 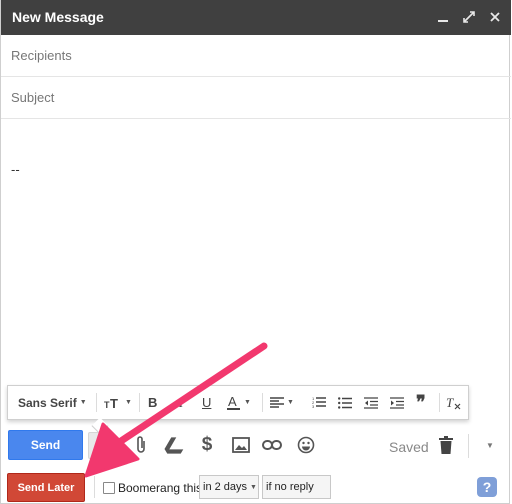 I want to click on drive-icon, so click(x=174, y=445).